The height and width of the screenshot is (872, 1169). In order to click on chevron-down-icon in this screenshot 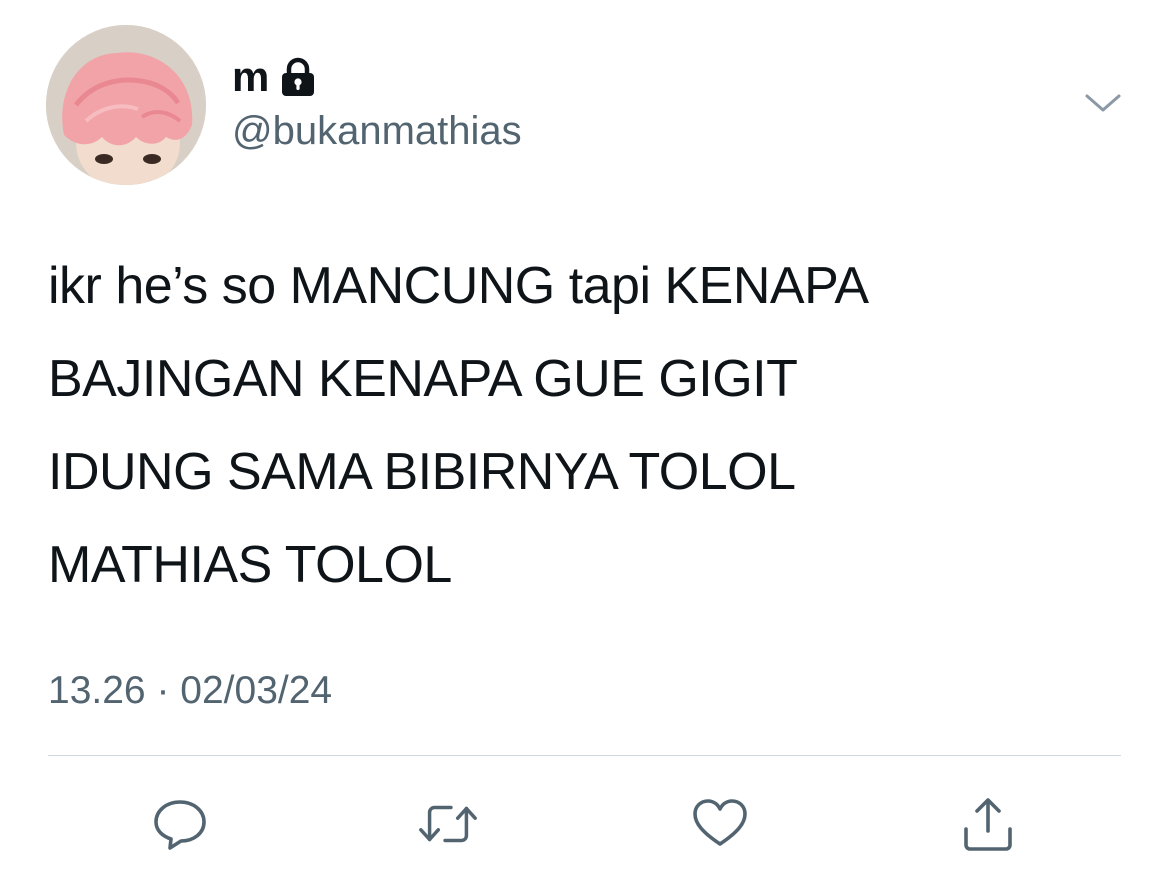, I will do `click(1103, 103)`.